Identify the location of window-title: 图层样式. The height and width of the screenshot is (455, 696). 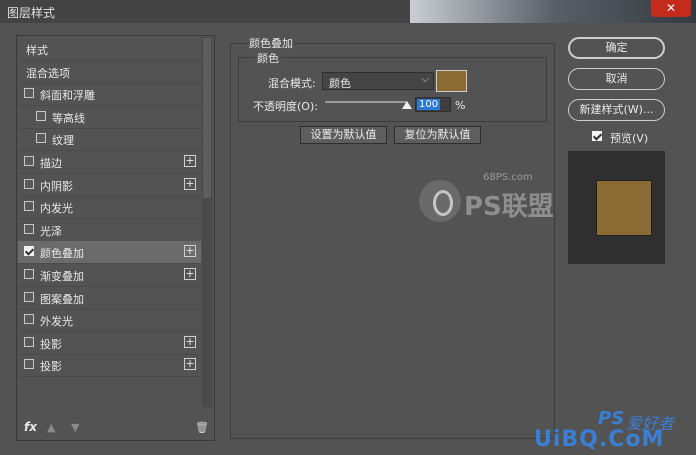
(31, 13).